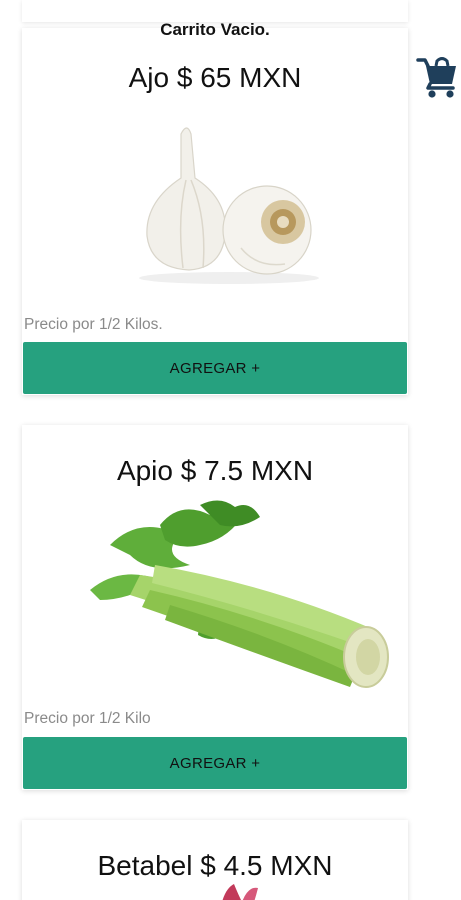 This screenshot has width=461, height=900. I want to click on previous-card-edge, so click(215, 11).